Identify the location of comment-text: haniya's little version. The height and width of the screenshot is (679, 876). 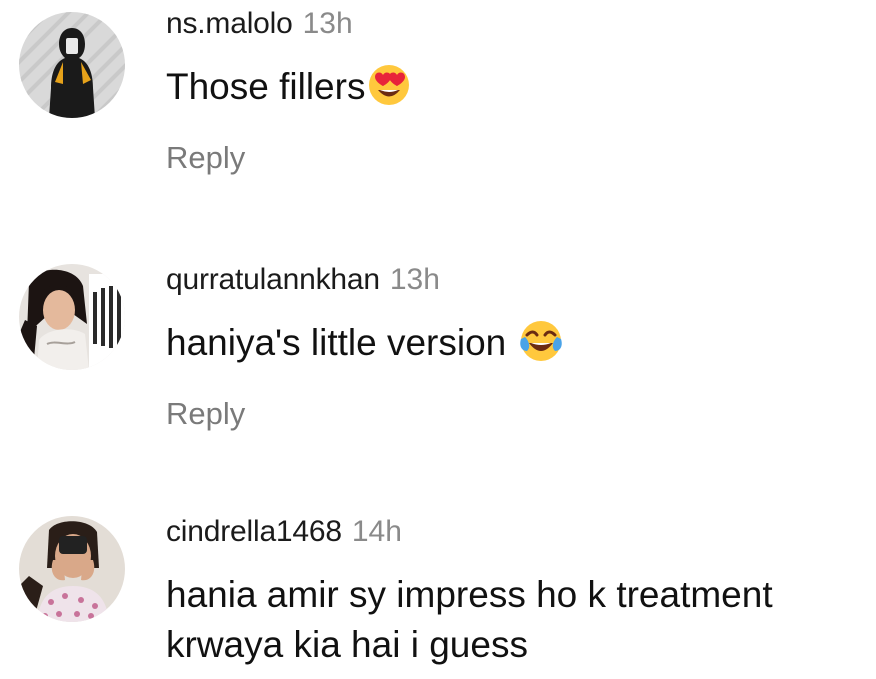
(516, 347).